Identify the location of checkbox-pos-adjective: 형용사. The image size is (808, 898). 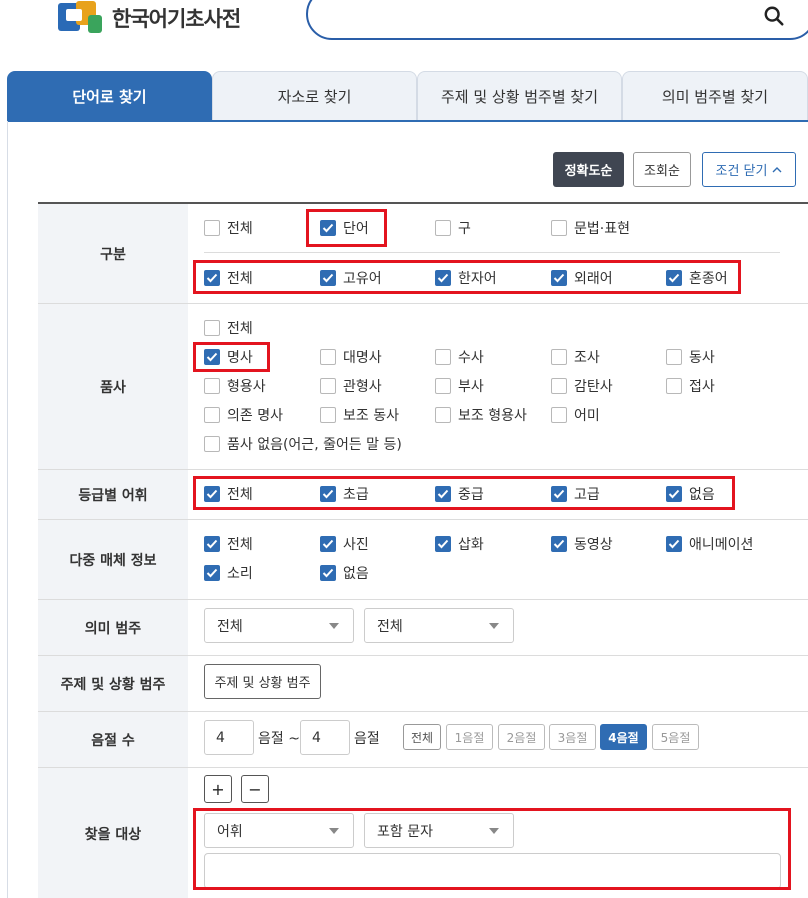
(235, 386).